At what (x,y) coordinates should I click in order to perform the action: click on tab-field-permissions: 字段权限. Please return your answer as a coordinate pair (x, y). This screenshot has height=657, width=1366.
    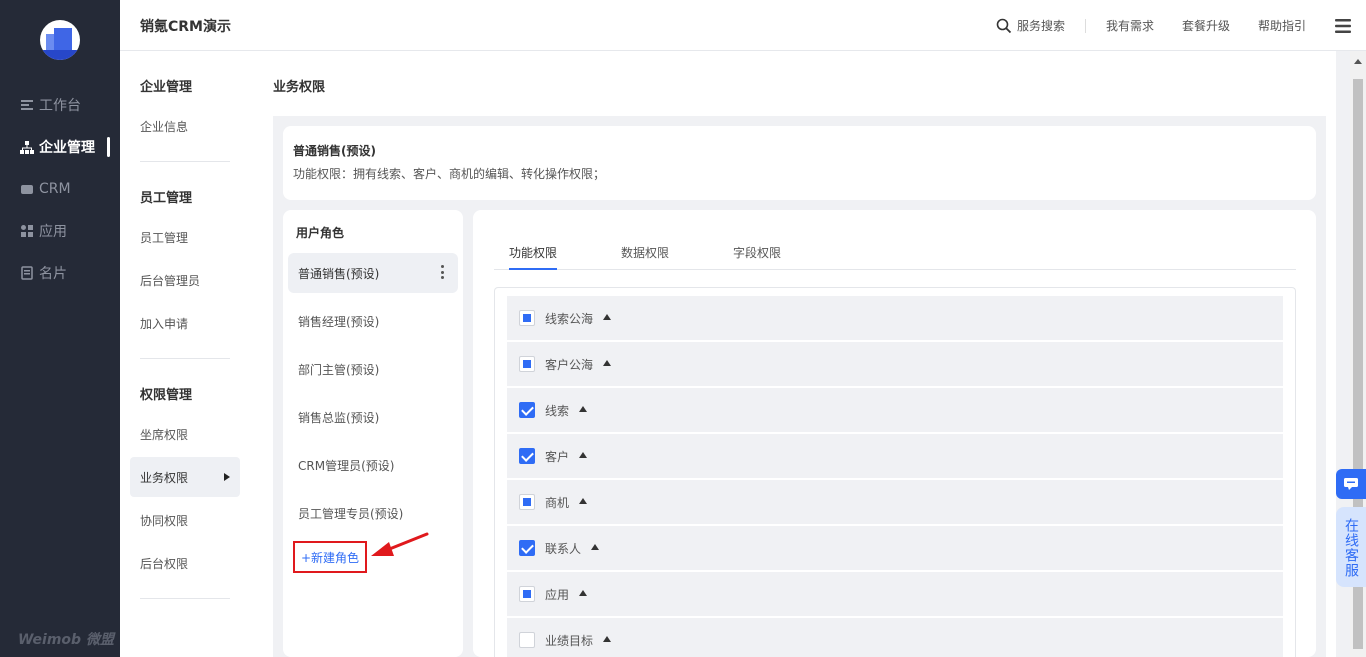
    Looking at the image, I should click on (757, 257).